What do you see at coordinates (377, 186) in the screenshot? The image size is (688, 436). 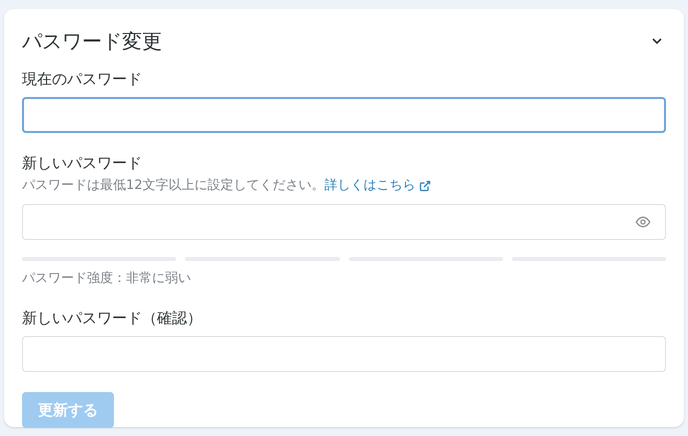 I see `details-link: 詳しくはこちら` at bounding box center [377, 186].